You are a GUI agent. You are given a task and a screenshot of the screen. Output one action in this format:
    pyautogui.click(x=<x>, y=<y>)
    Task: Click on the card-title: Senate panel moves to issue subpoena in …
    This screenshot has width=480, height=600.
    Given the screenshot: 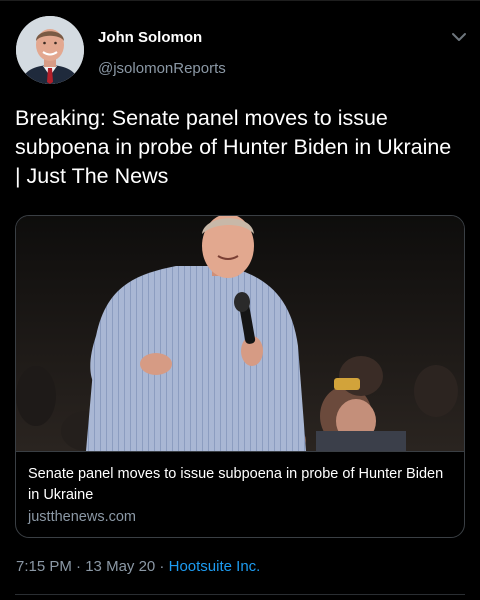 What is the action you would take?
    pyautogui.click(x=241, y=485)
    